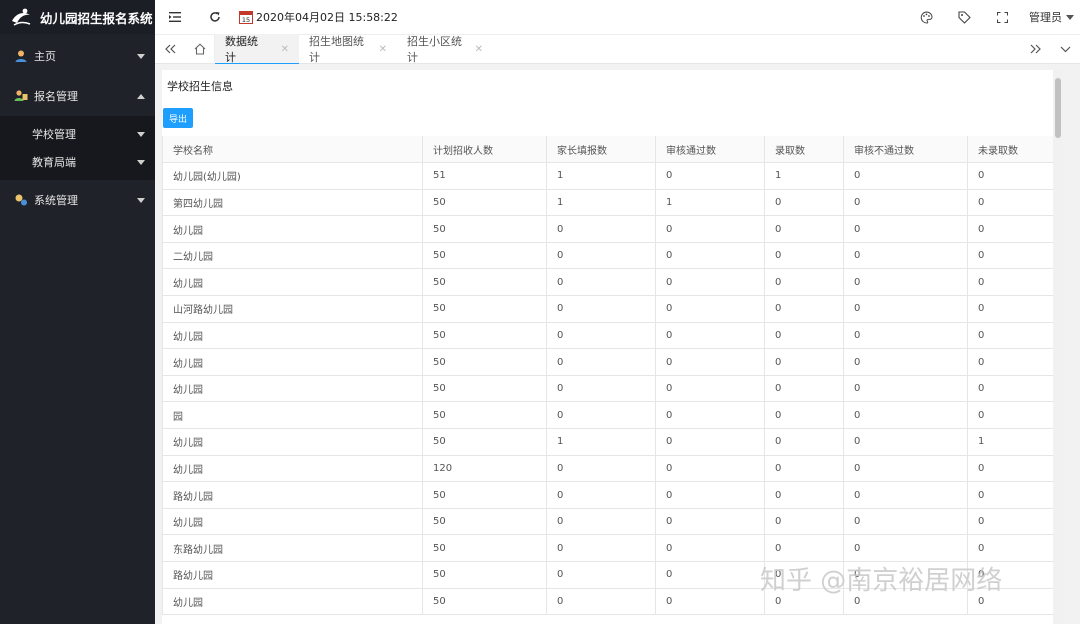 Image resolution: width=1080 pixels, height=624 pixels. I want to click on sidebar-item-system-management: 系统管理, so click(77, 200).